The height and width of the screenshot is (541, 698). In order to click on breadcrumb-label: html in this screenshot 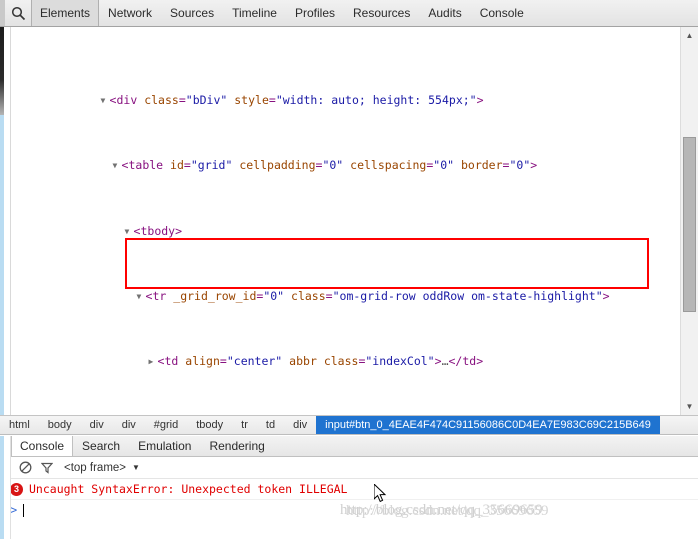, I will do `click(19, 425)`.